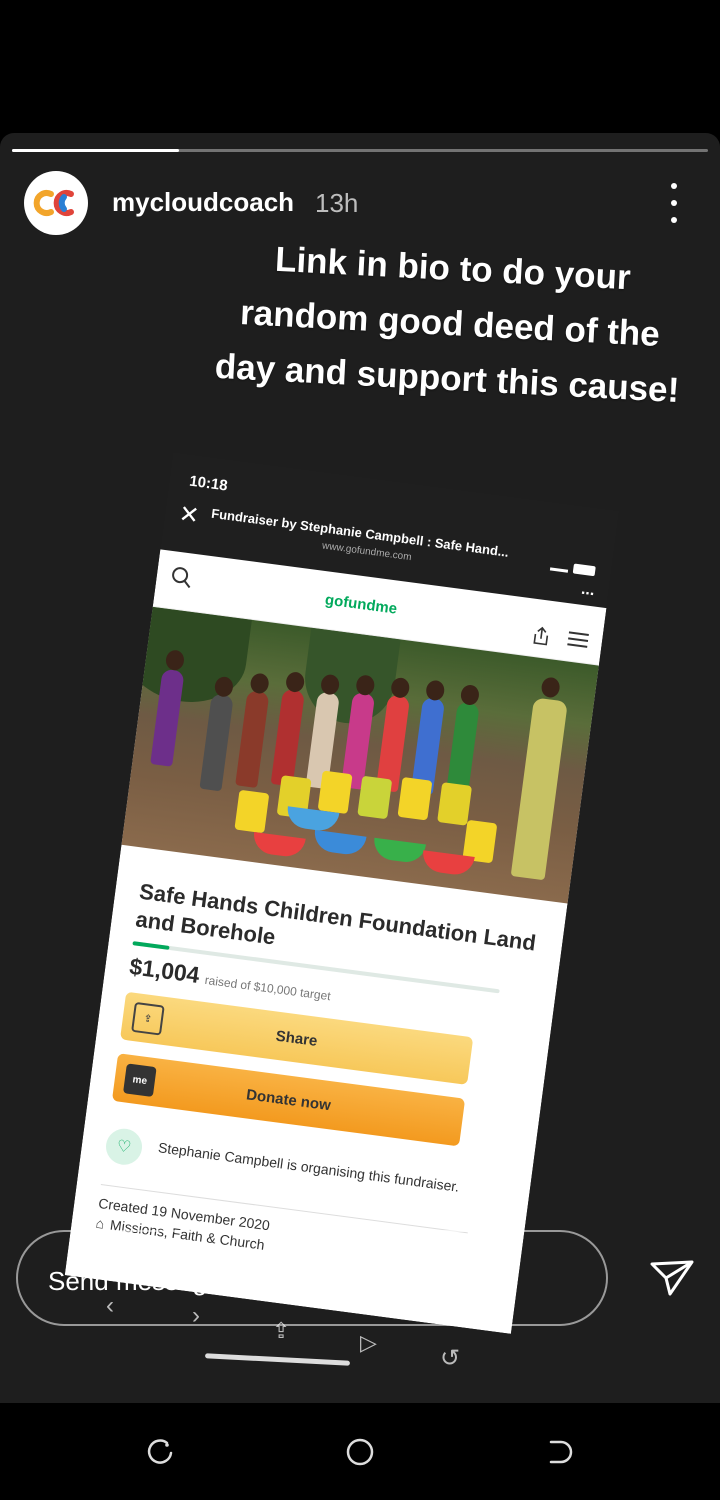 Image resolution: width=720 pixels, height=1500 pixels. I want to click on story-progress-track, so click(360, 150).